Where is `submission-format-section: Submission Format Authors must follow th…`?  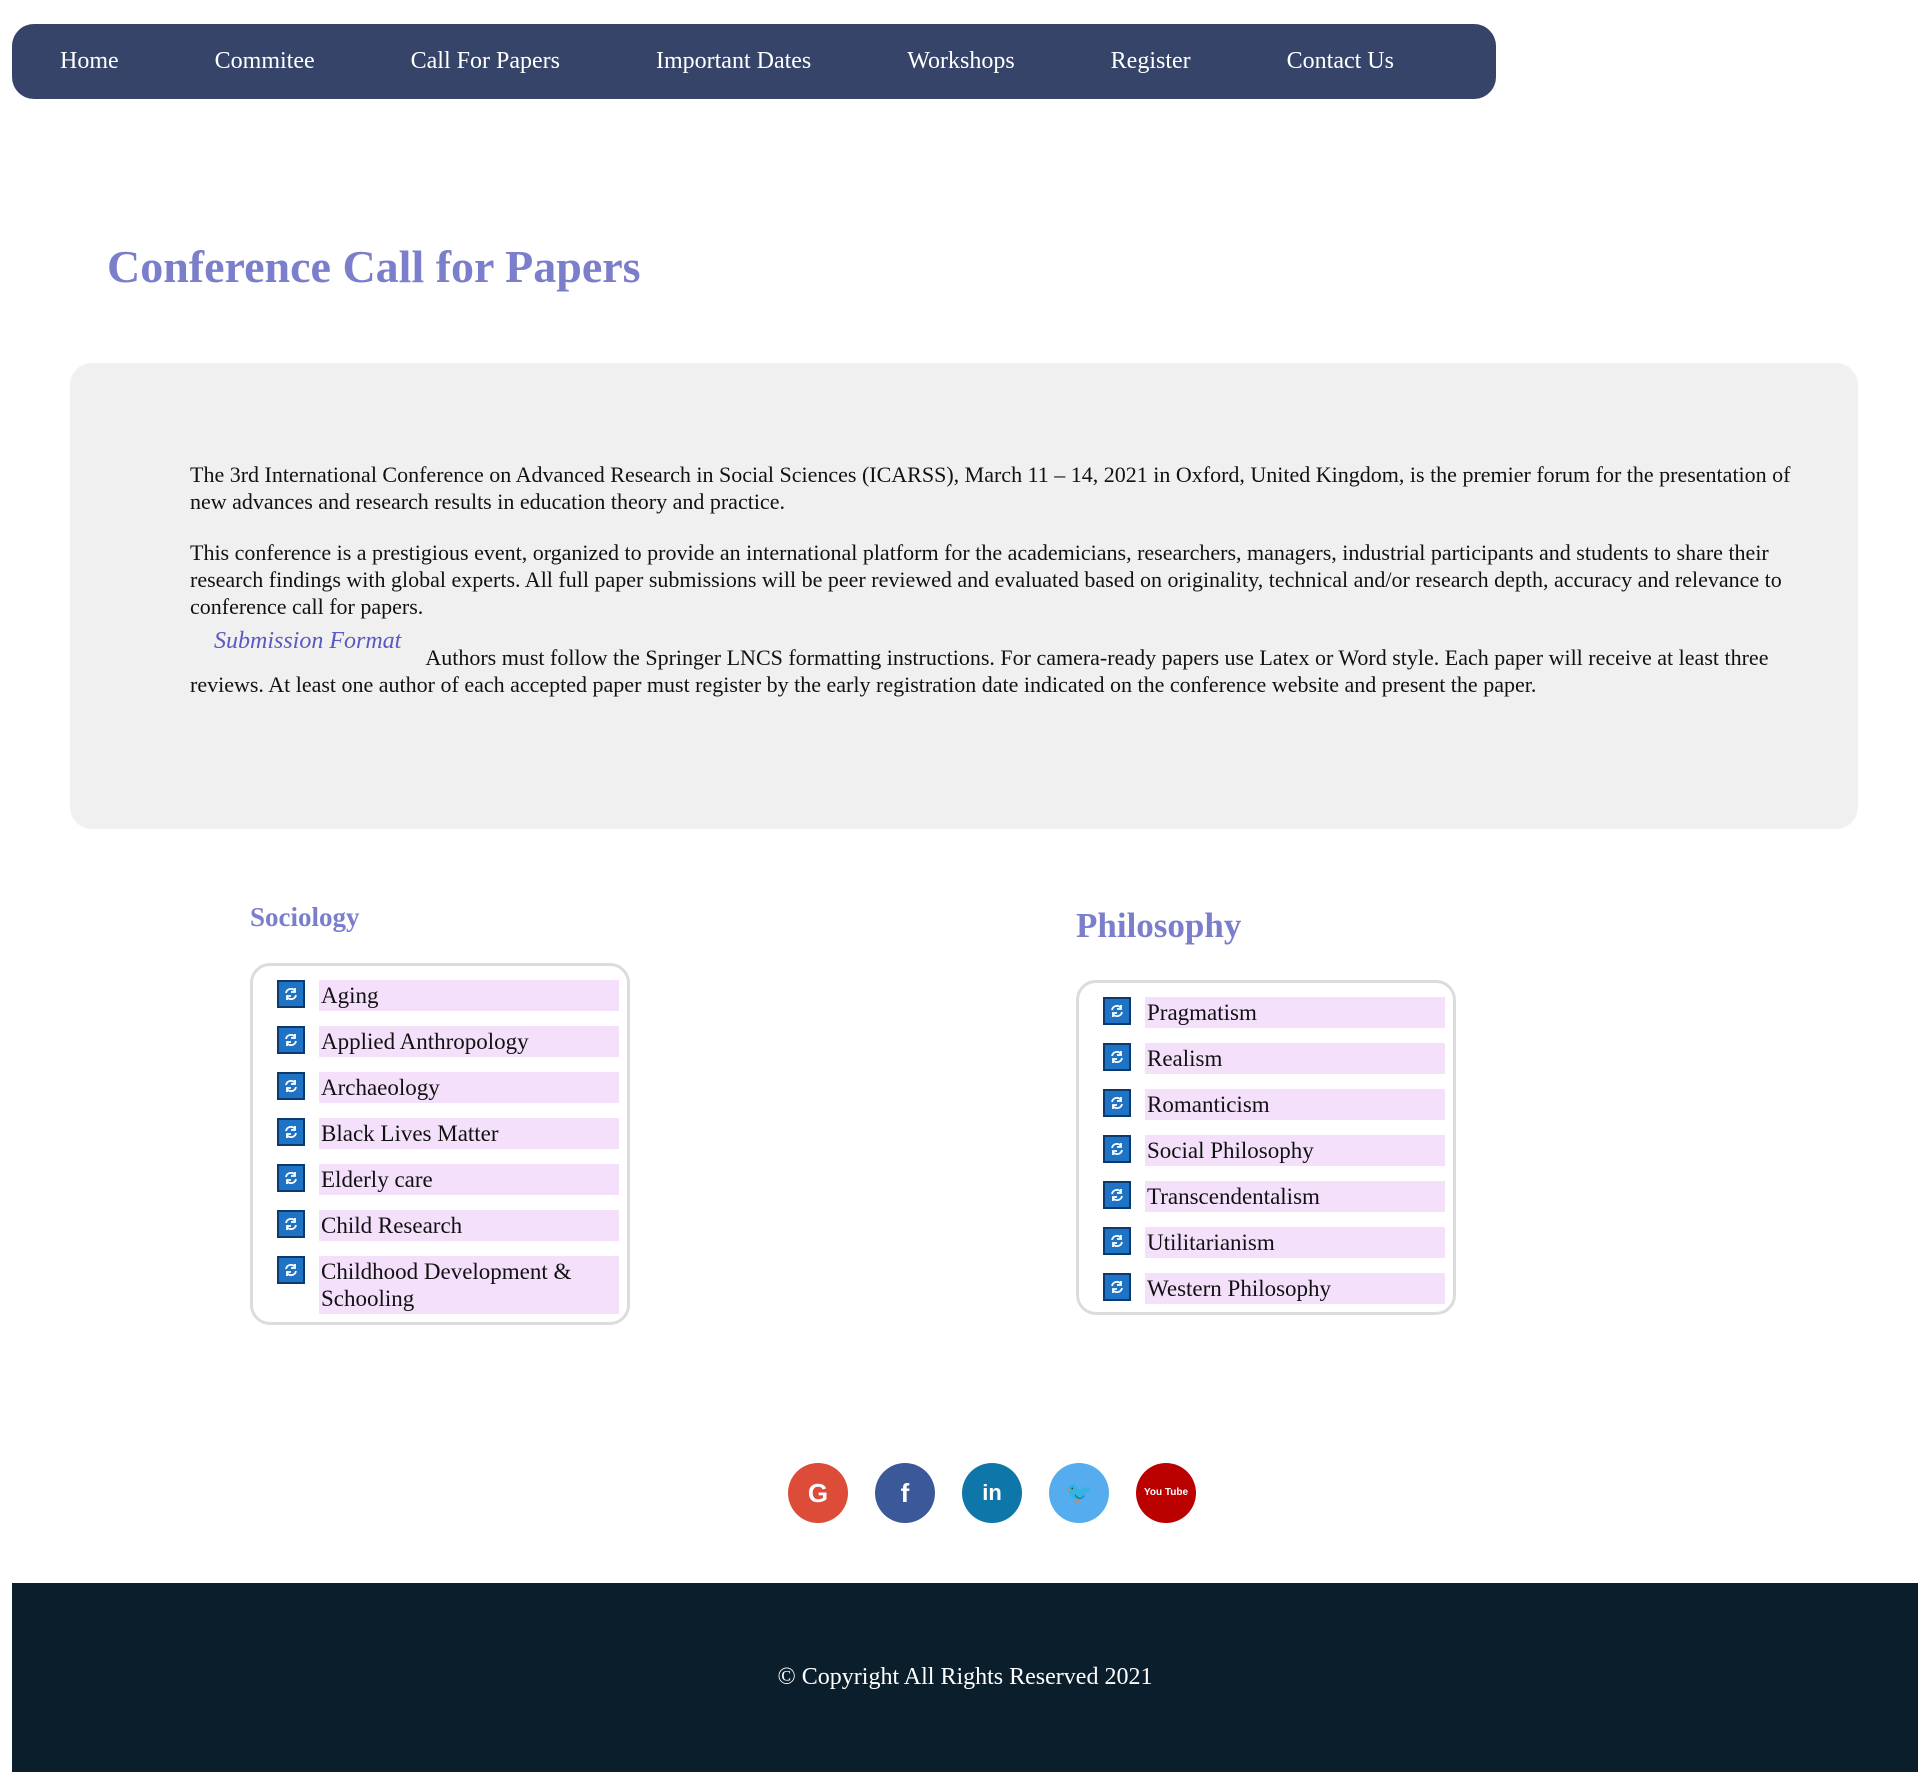 submission-format-section: Submission Format Authors must follow th… is located at coordinates (1000, 663).